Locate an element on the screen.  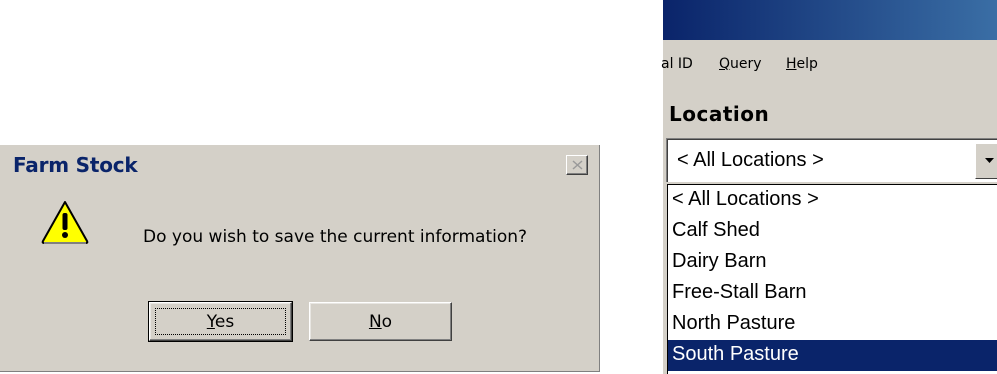
close-button is located at coordinates (577, 165).